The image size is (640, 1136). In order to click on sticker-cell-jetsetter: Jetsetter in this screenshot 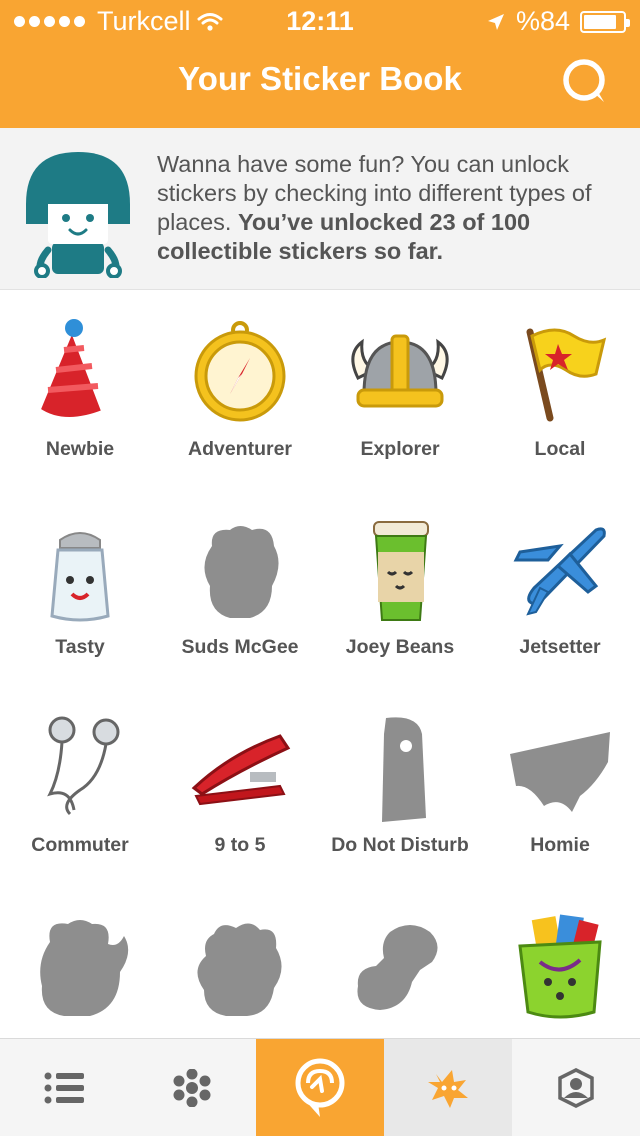, I will do `click(560, 587)`.